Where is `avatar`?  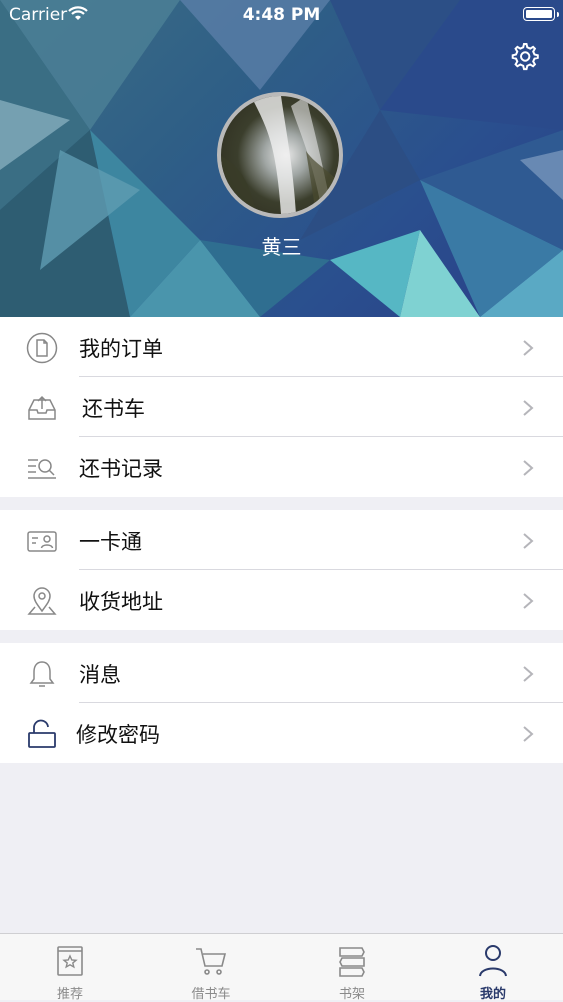 avatar is located at coordinates (280, 155).